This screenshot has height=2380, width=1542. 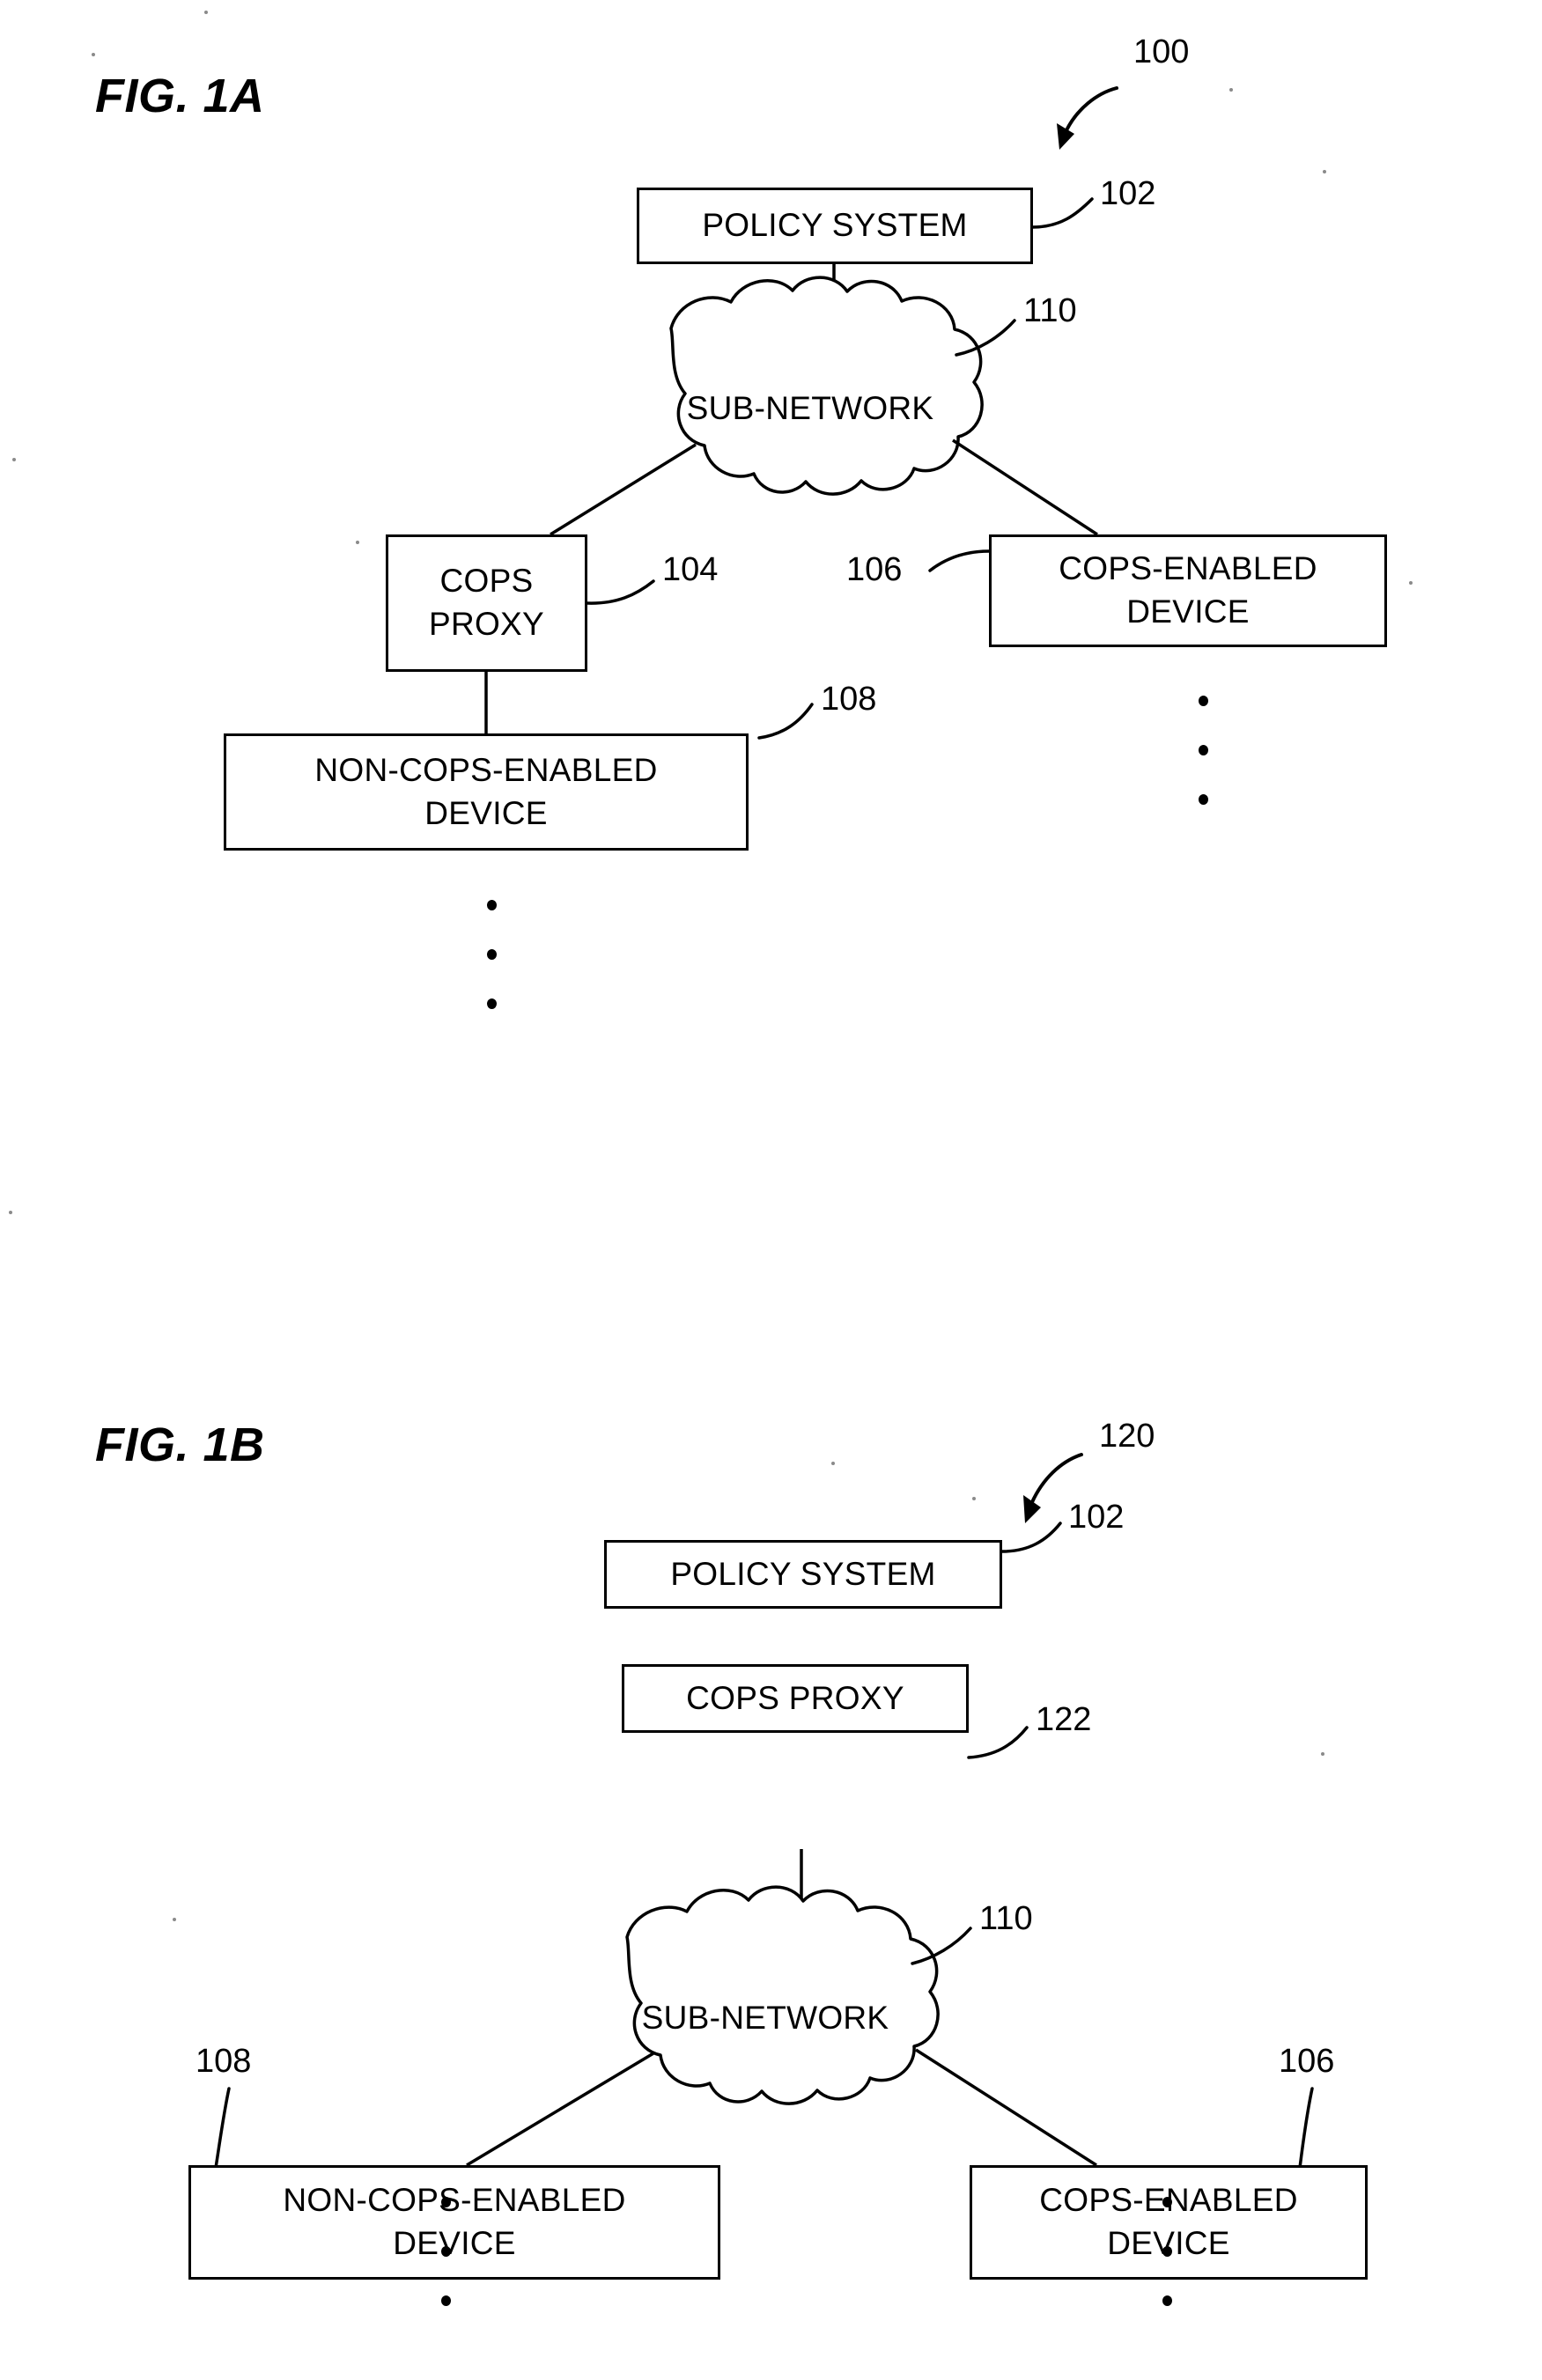 I want to click on figure-caption-1a: FIG. 1A, so click(x=180, y=96).